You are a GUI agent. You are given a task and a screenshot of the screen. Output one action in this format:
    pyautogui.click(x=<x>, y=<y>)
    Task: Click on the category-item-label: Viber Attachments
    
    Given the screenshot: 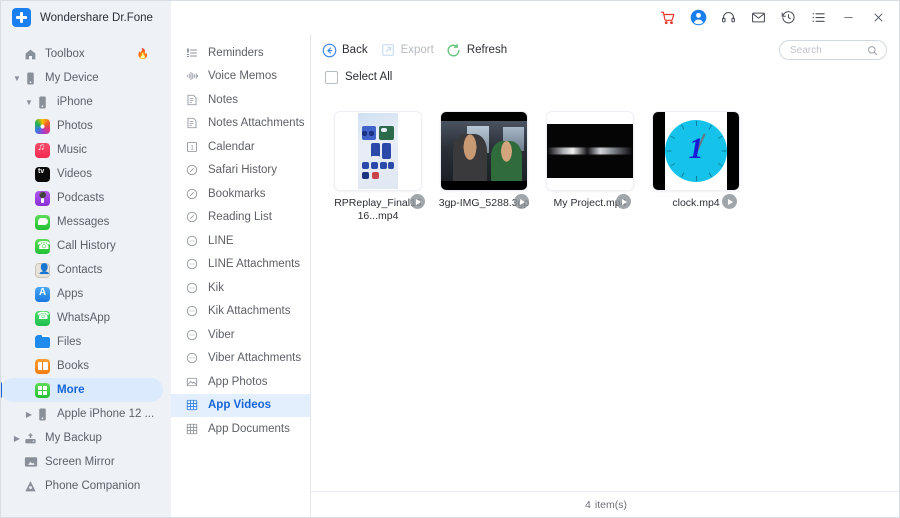 What is the action you would take?
    pyautogui.click(x=255, y=358)
    